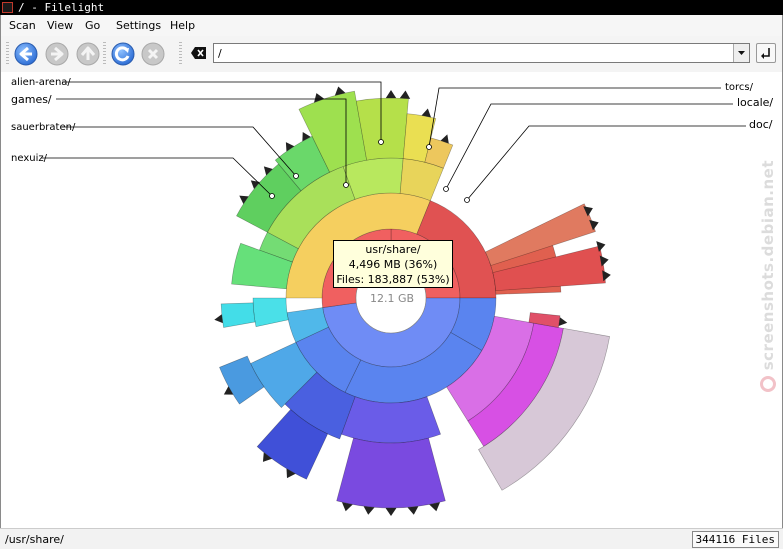  What do you see at coordinates (768, 384) in the screenshot?
I see `debian-swirl-icon` at bounding box center [768, 384].